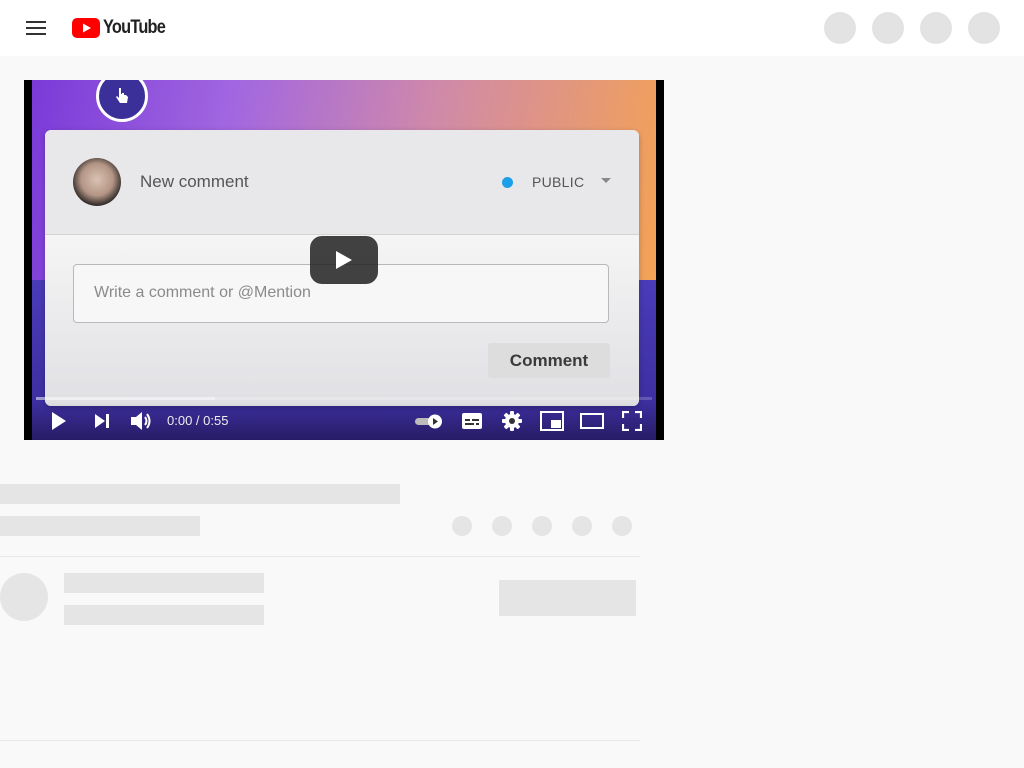 This screenshot has height=768, width=1024. Describe the element at coordinates (198, 420) in the screenshot. I see `time-display: 0:00 / 0:55` at that location.